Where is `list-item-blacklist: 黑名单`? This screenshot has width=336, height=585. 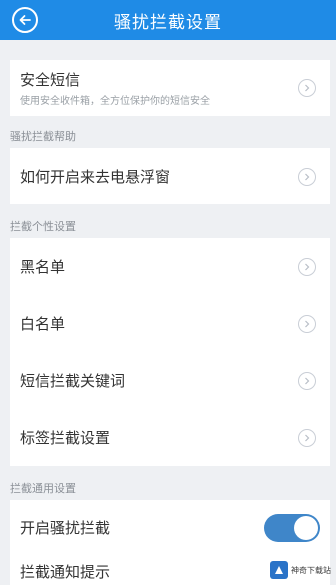
list-item-blacklist: 黑名单 is located at coordinates (170, 266).